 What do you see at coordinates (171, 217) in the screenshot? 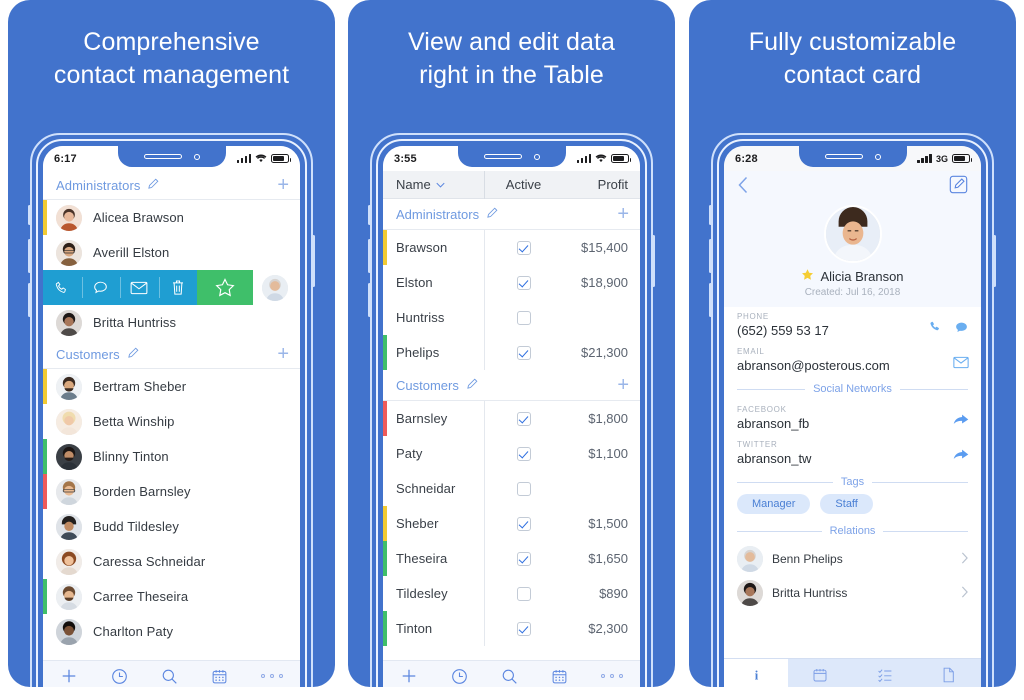
I see `list-item: Alicea Brawson` at bounding box center [171, 217].